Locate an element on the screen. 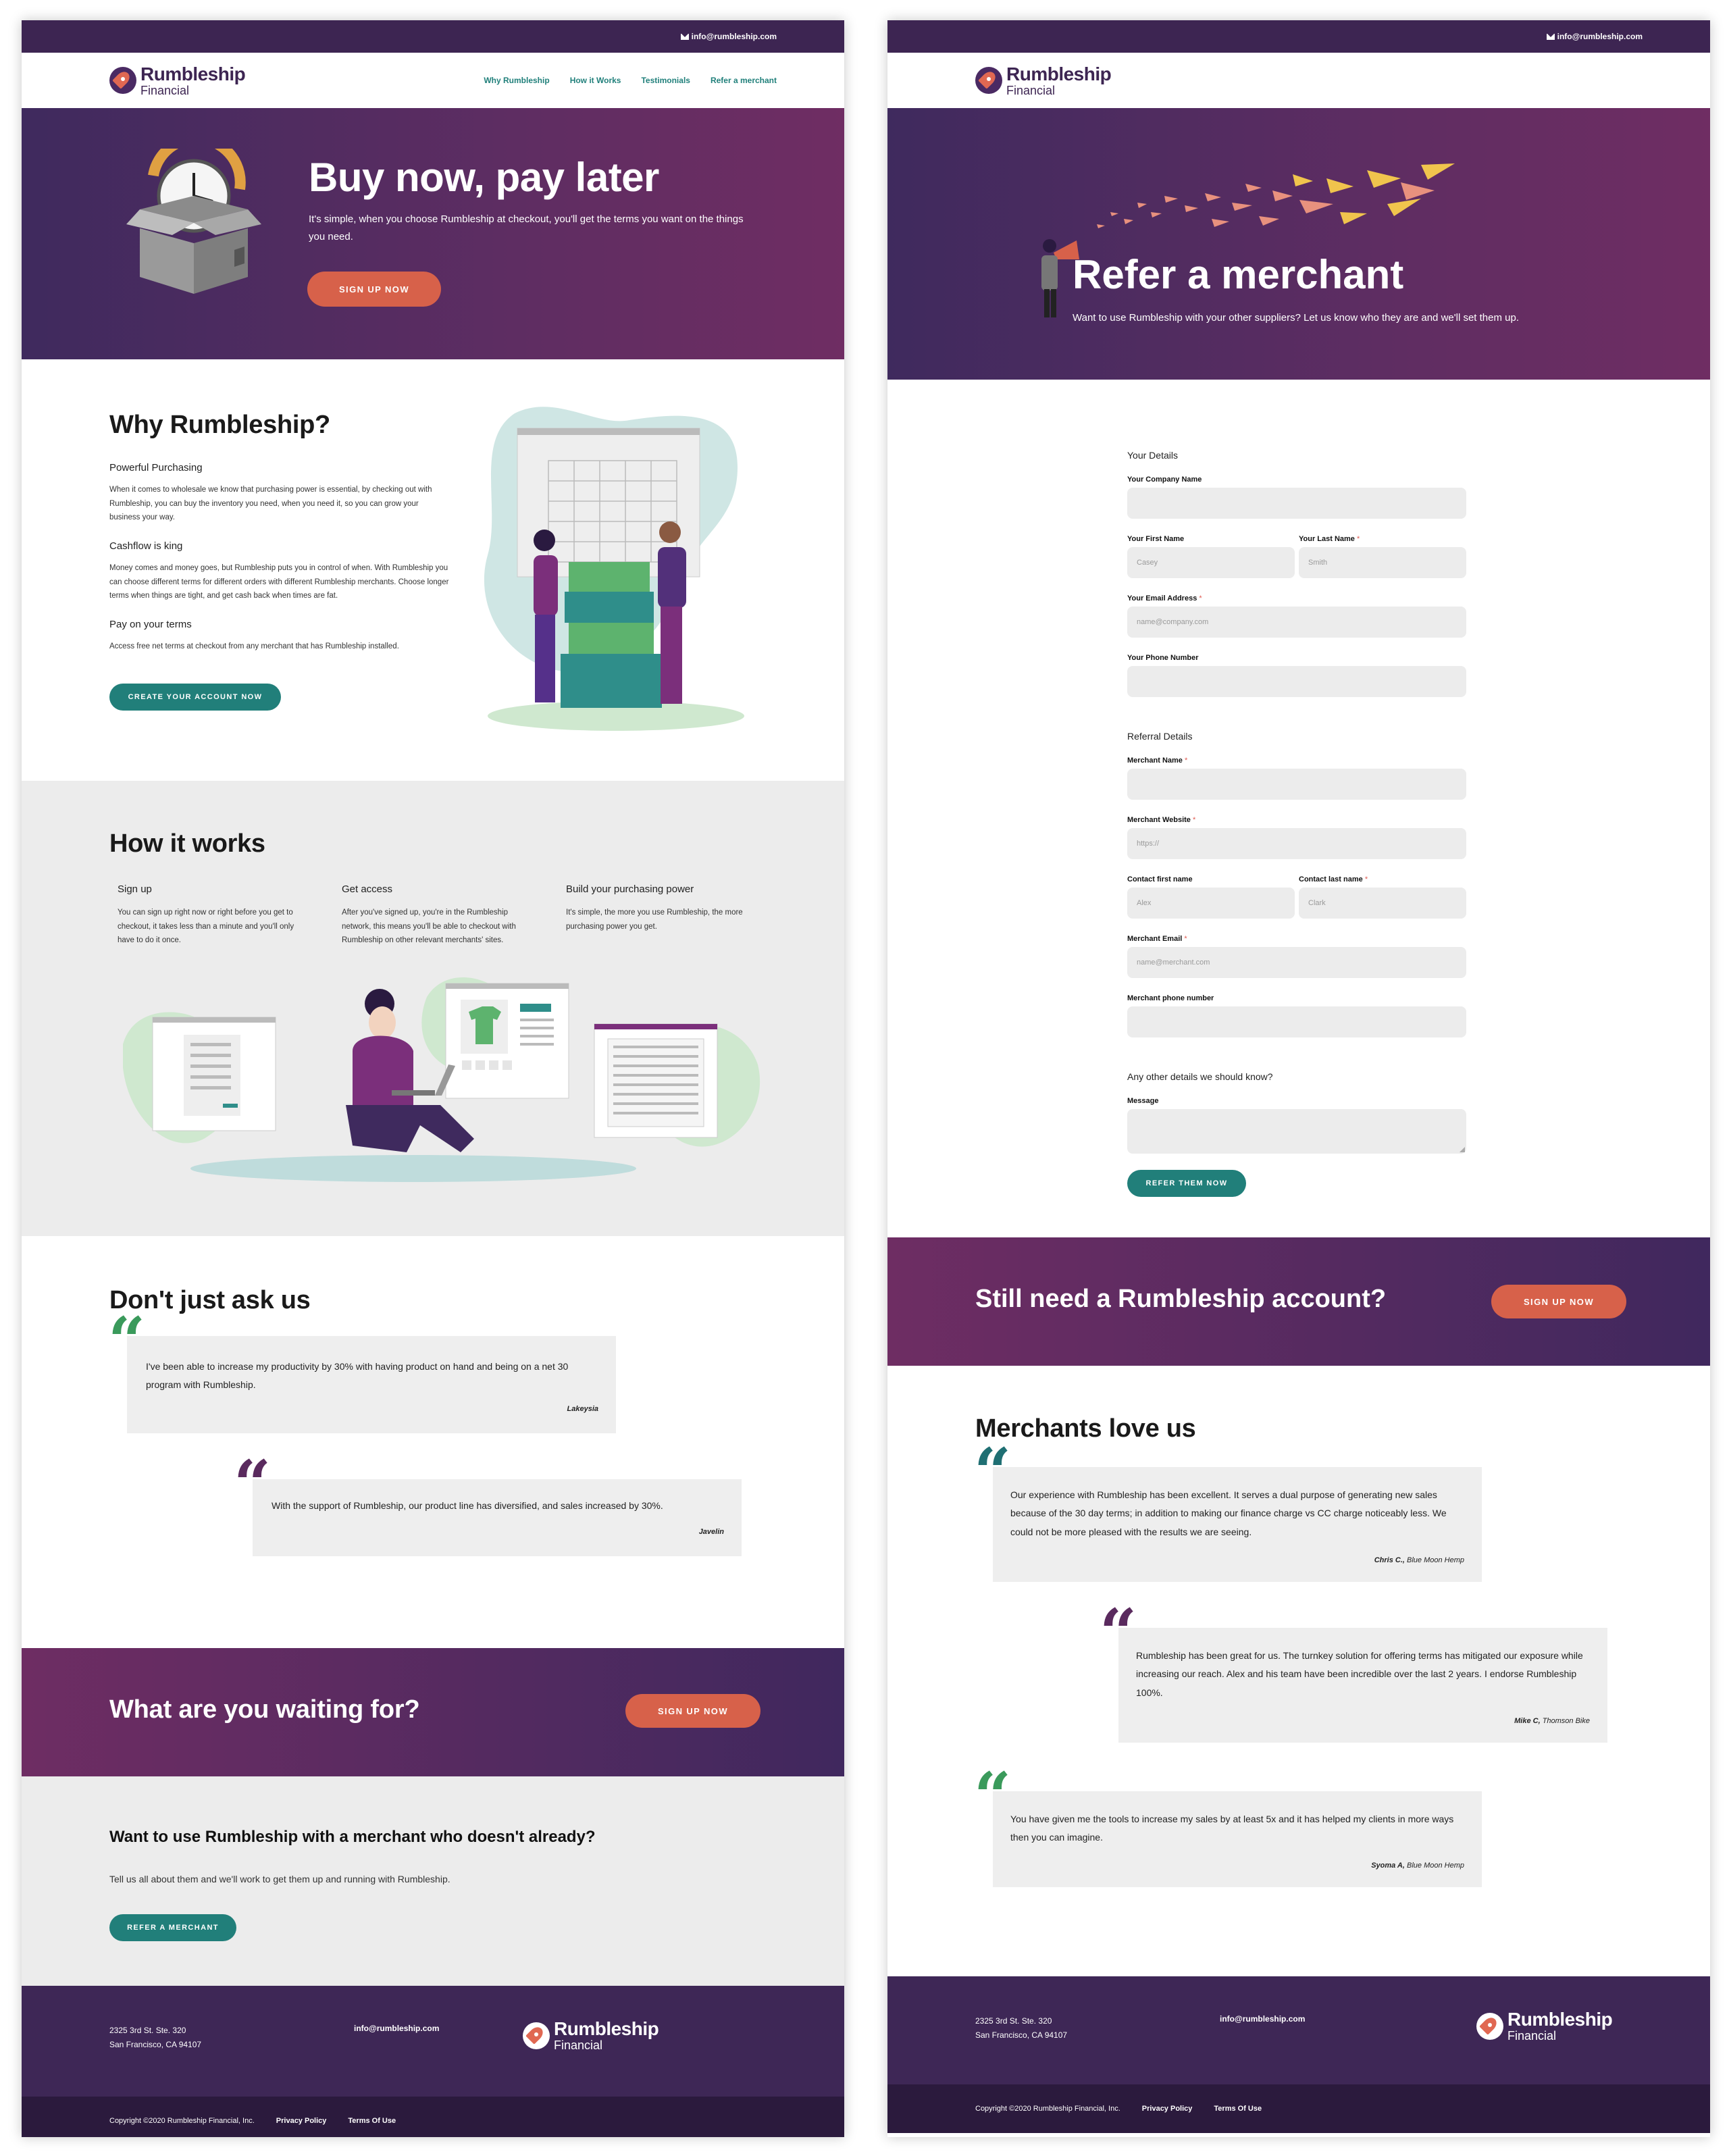  email-input: name@company.com is located at coordinates (1296, 622).